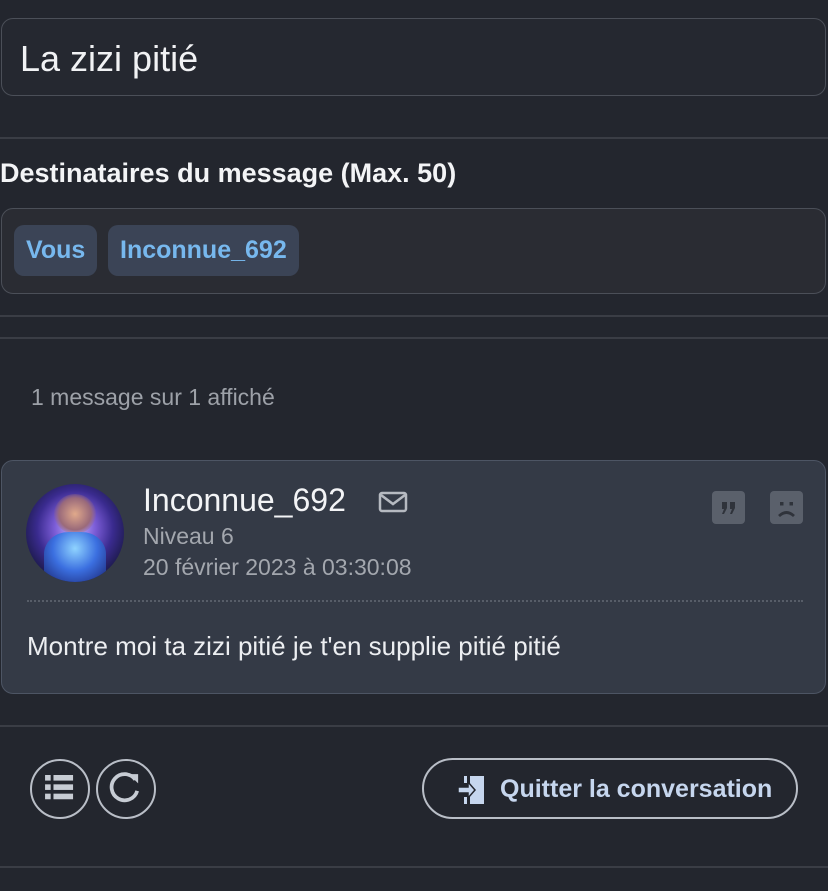  I want to click on exit-door-icon, so click(470, 790).